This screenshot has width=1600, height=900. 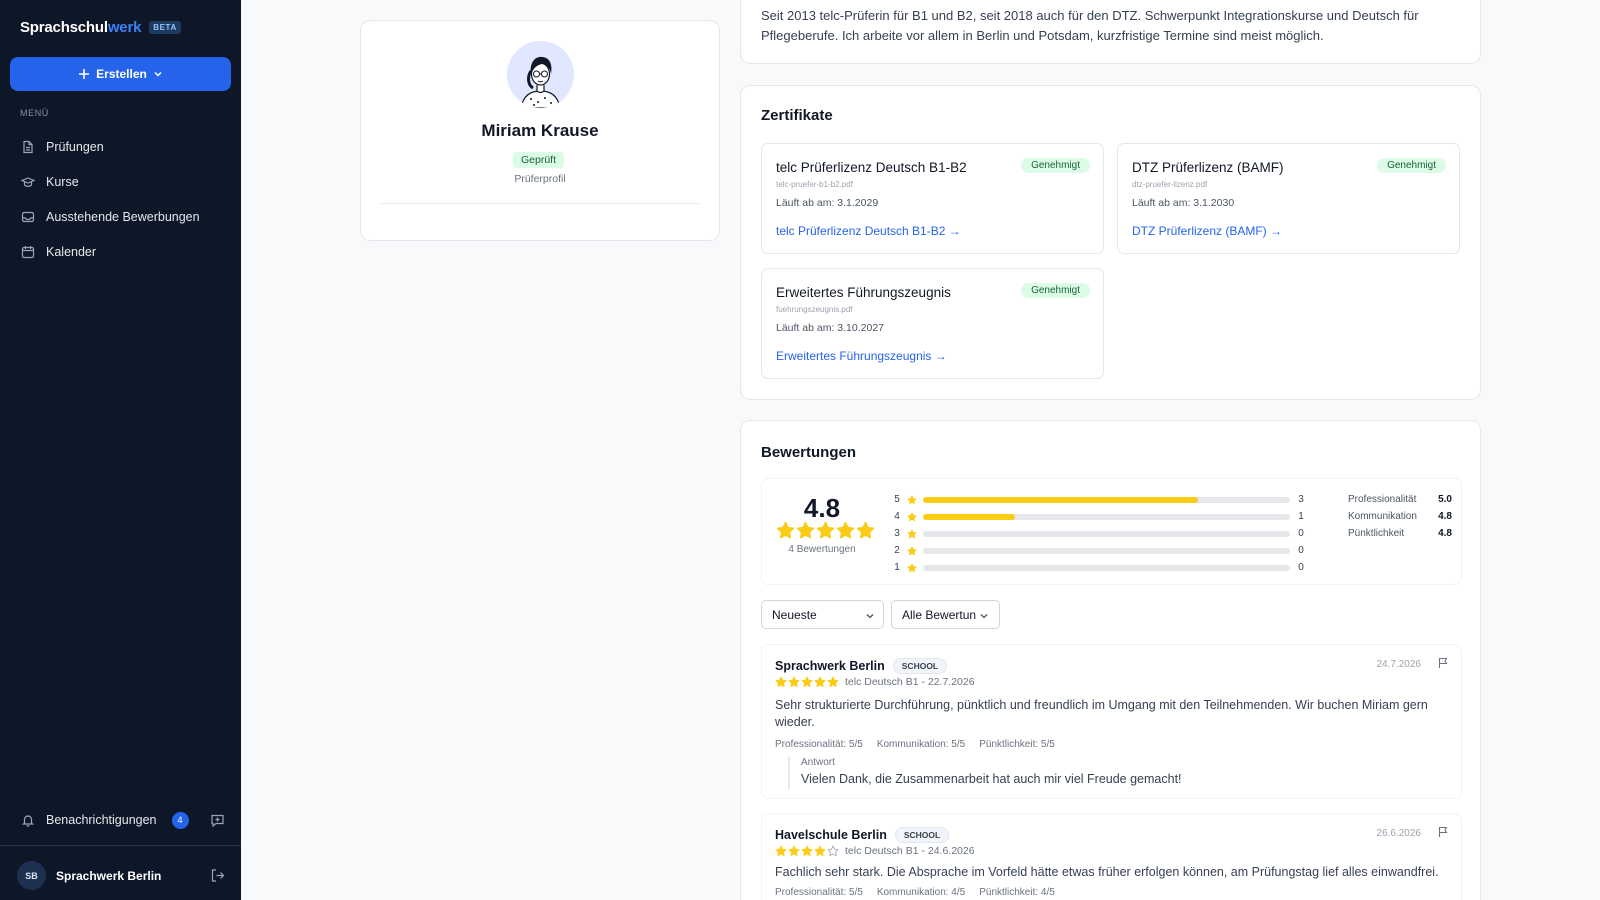 I want to click on certificate-link: telc Prüferlizenz Deutsch B1-B2 →, so click(x=868, y=231).